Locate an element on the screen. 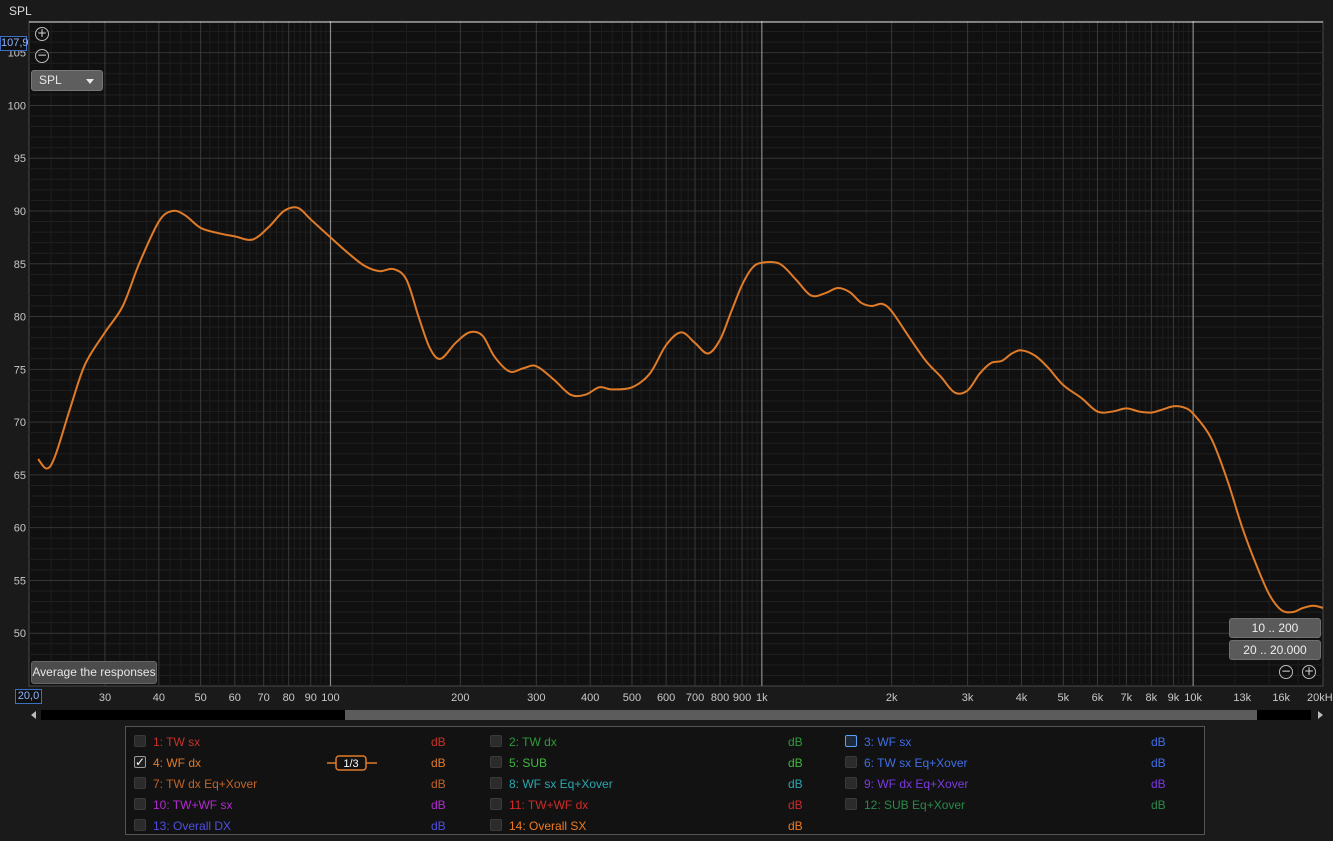  x-tick-label: 50 is located at coordinates (201, 698).